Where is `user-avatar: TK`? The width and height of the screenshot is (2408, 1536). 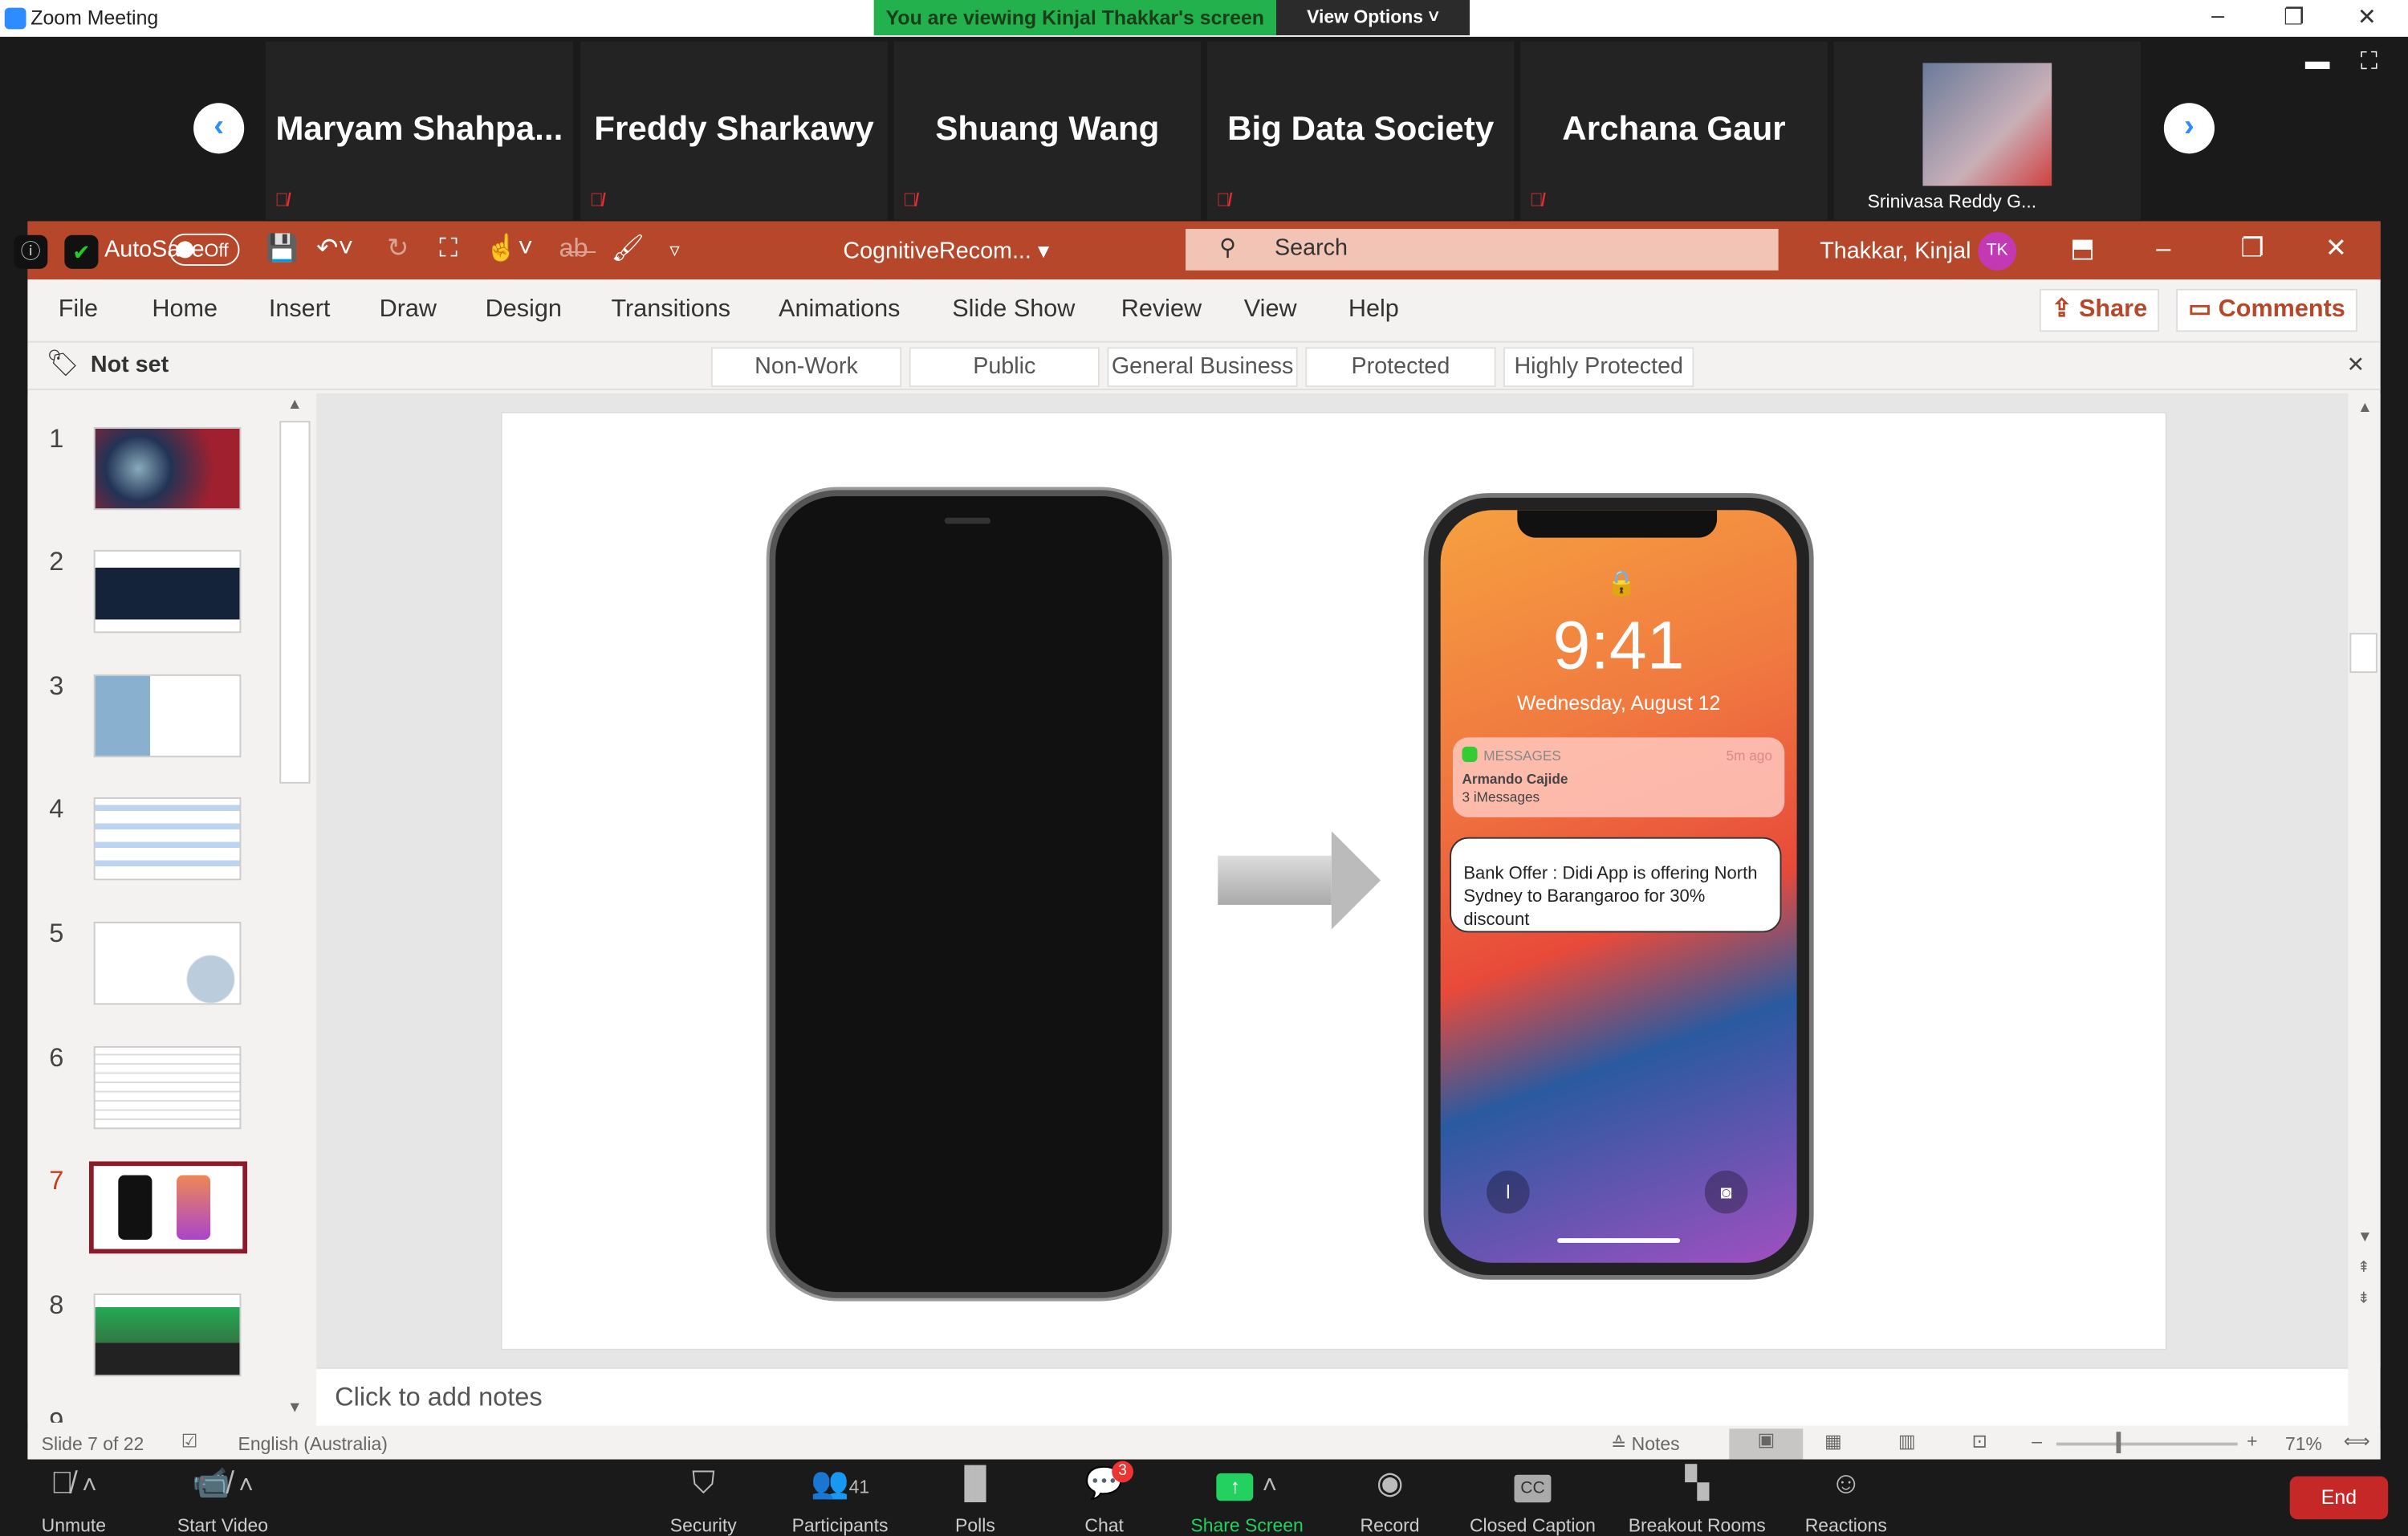
user-avatar: TK is located at coordinates (1997, 251).